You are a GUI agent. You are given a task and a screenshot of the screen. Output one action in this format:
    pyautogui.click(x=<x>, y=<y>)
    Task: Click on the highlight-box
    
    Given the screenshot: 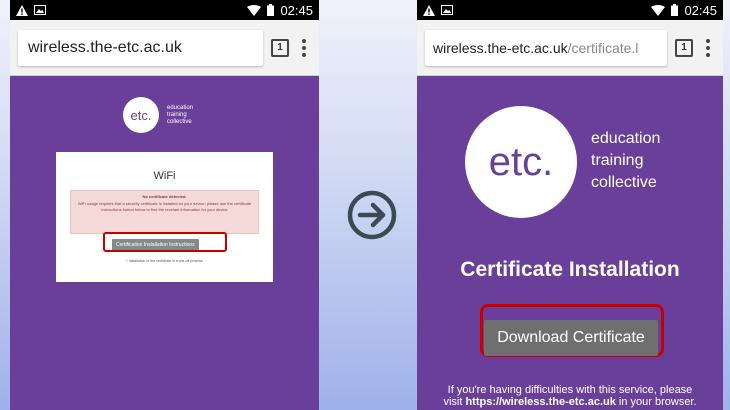 What is the action you would take?
    pyautogui.click(x=165, y=242)
    